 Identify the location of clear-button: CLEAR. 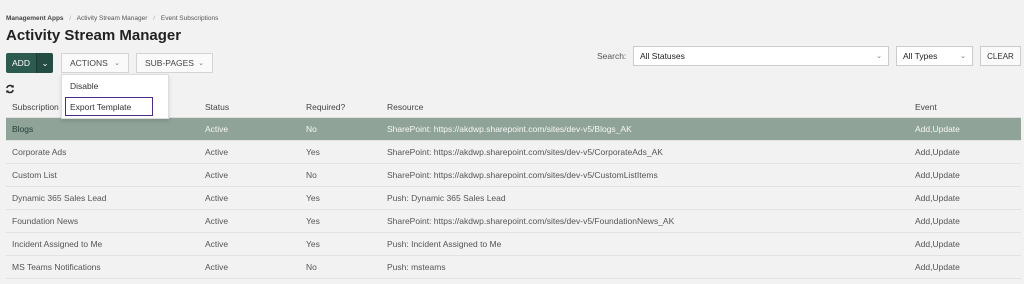
(1000, 56).